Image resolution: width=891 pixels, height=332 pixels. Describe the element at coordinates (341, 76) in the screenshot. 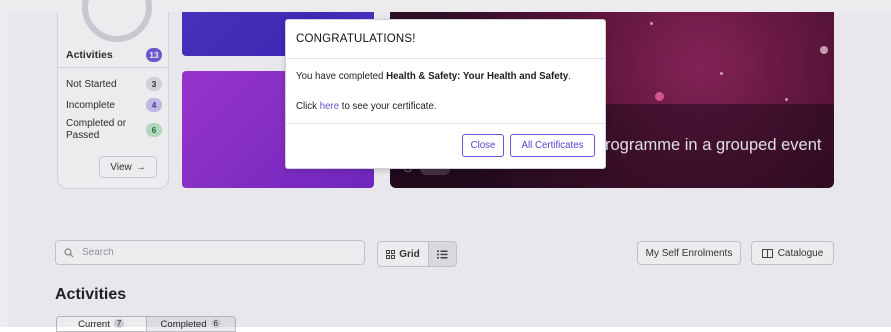

I see `completion-prefix: You have completed` at that location.